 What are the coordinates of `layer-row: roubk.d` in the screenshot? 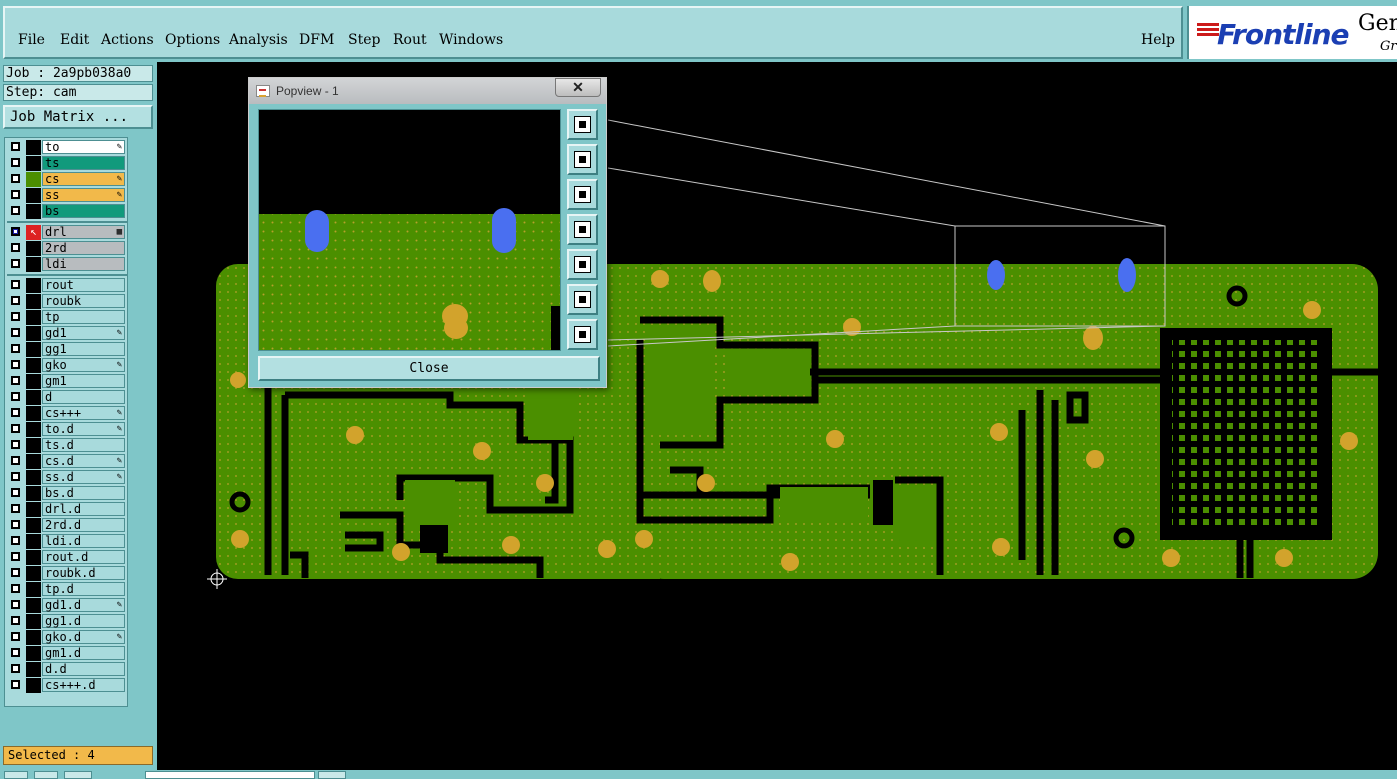 It's located at (67, 573).